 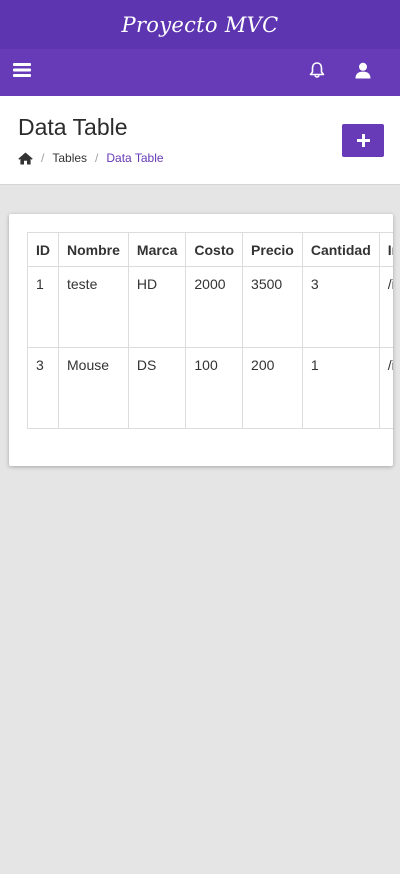 What do you see at coordinates (157, 307) in the screenshot?
I see `cell-marca: HD` at bounding box center [157, 307].